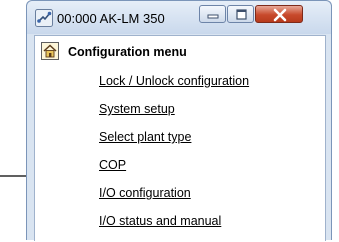  I want to click on home-icon, so click(50, 51).